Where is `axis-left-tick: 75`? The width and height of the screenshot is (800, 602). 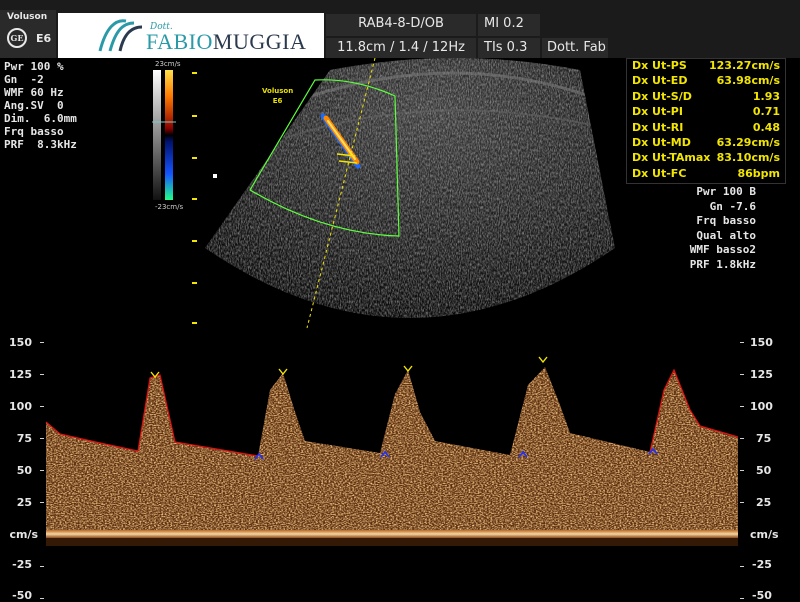 axis-left-tick: 75 is located at coordinates (24, 438).